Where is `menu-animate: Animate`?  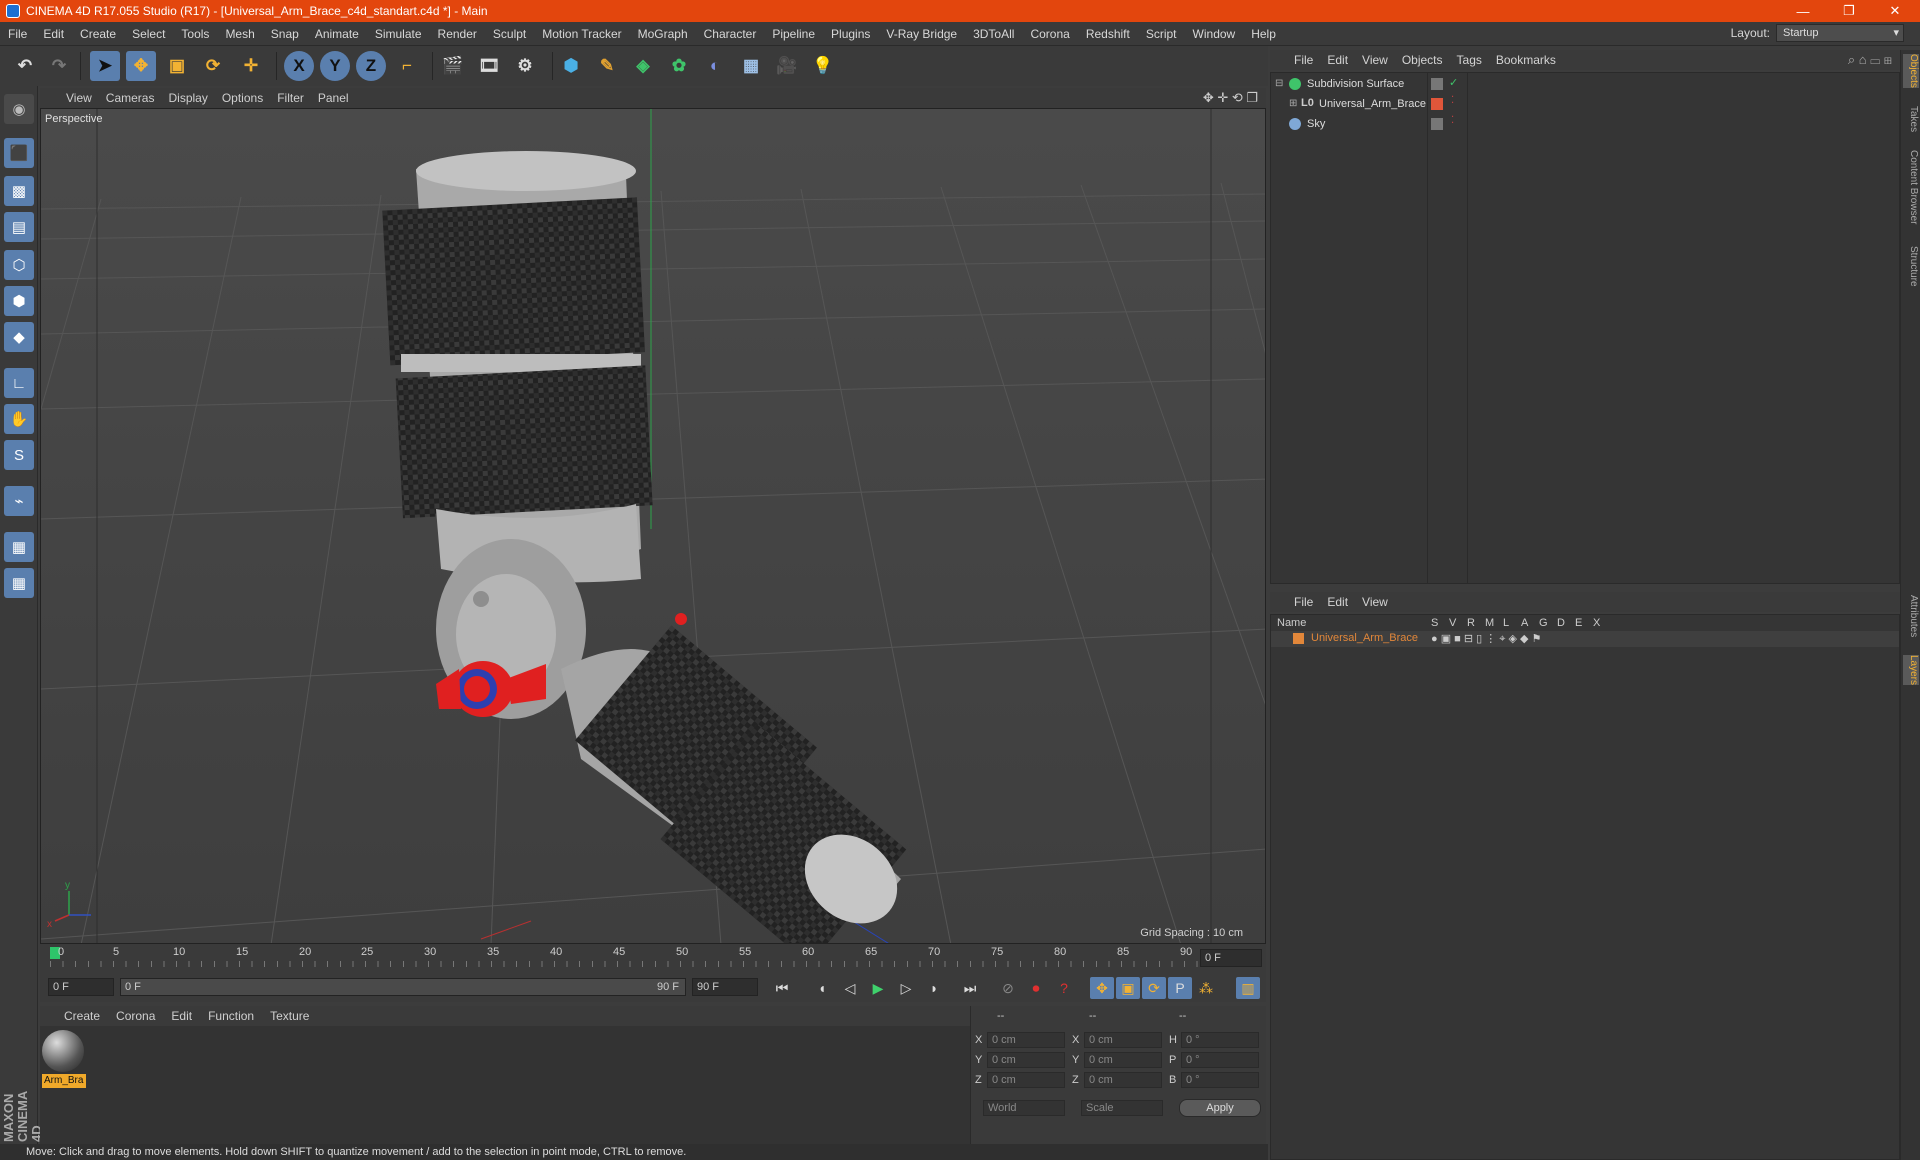
menu-animate: Animate is located at coordinates (337, 34).